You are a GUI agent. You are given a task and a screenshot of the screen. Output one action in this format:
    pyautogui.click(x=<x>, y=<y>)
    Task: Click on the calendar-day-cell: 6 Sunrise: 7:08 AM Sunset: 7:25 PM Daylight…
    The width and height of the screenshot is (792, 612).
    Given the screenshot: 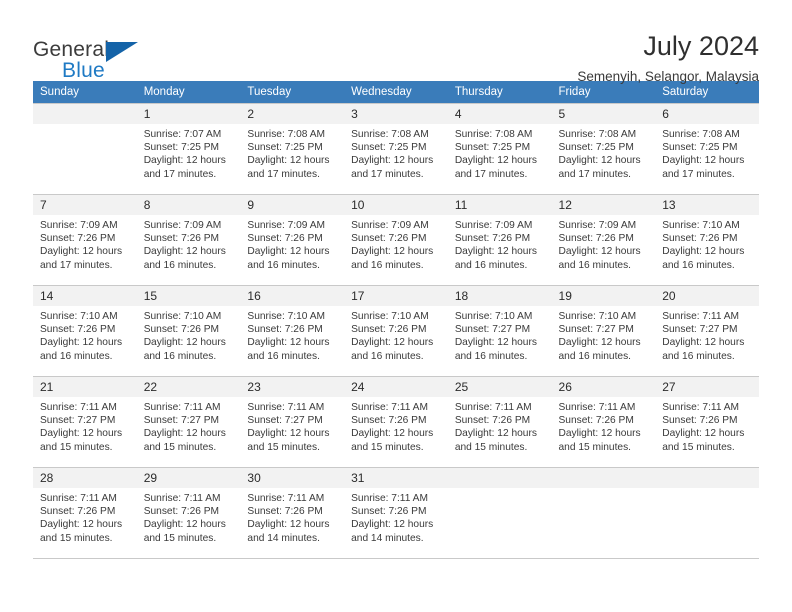 What is the action you would take?
    pyautogui.click(x=707, y=149)
    